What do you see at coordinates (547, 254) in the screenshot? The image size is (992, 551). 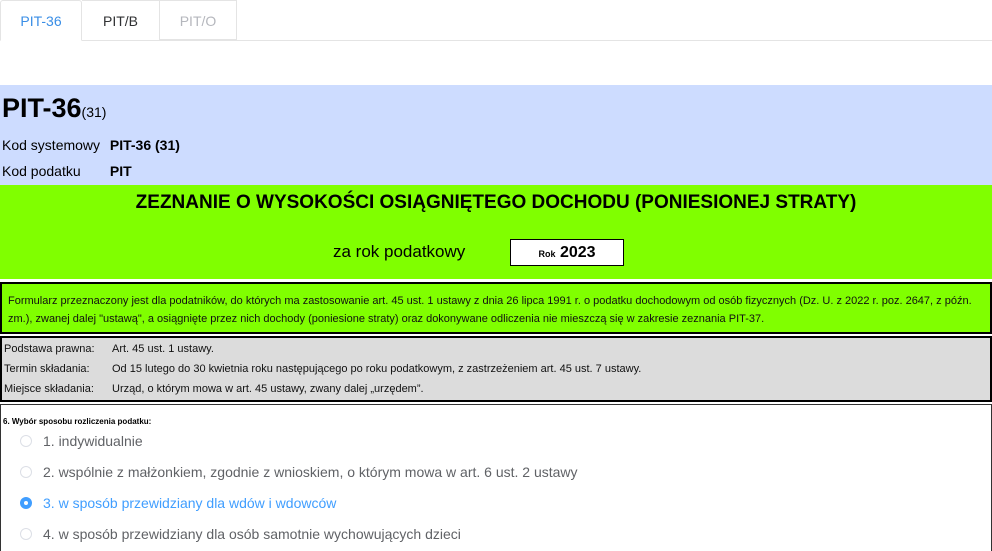 I see `tax-year-field-label: Rok` at bounding box center [547, 254].